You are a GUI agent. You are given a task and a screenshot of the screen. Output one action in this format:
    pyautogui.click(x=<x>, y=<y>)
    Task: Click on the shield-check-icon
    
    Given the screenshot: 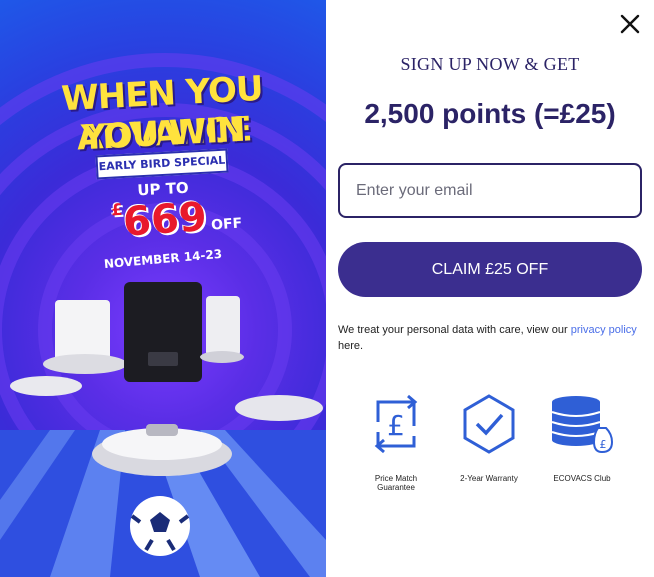 What is the action you would take?
    pyautogui.click(x=489, y=424)
    